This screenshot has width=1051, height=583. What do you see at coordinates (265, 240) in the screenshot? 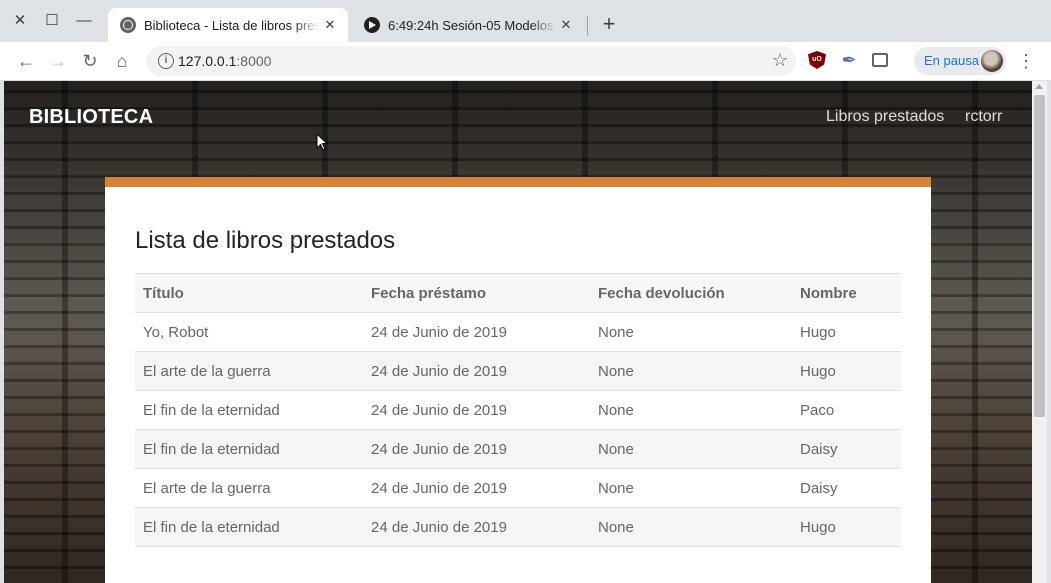
I see `page-title: Lista de libros prestados` at bounding box center [265, 240].